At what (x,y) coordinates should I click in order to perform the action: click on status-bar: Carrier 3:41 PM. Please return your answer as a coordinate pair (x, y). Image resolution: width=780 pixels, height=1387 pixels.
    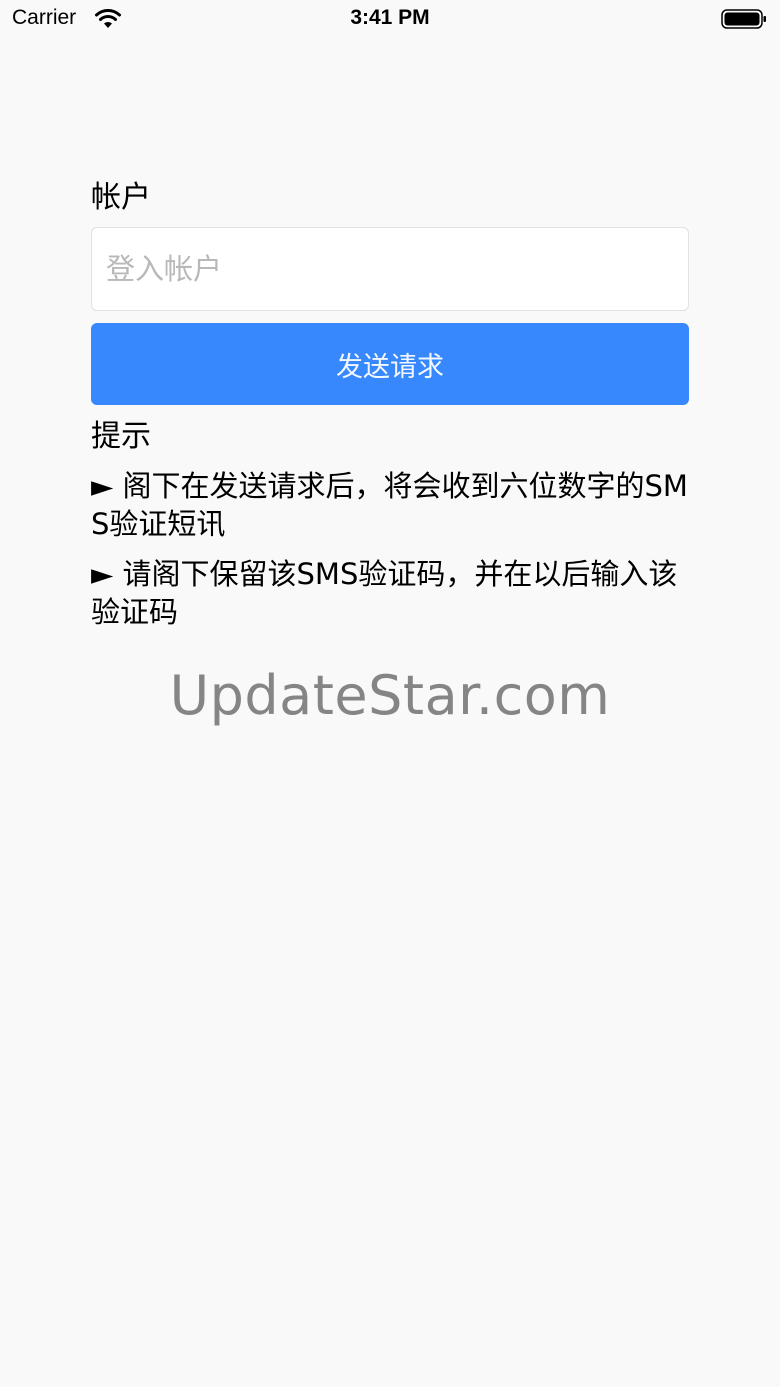
    Looking at the image, I should click on (390, 20).